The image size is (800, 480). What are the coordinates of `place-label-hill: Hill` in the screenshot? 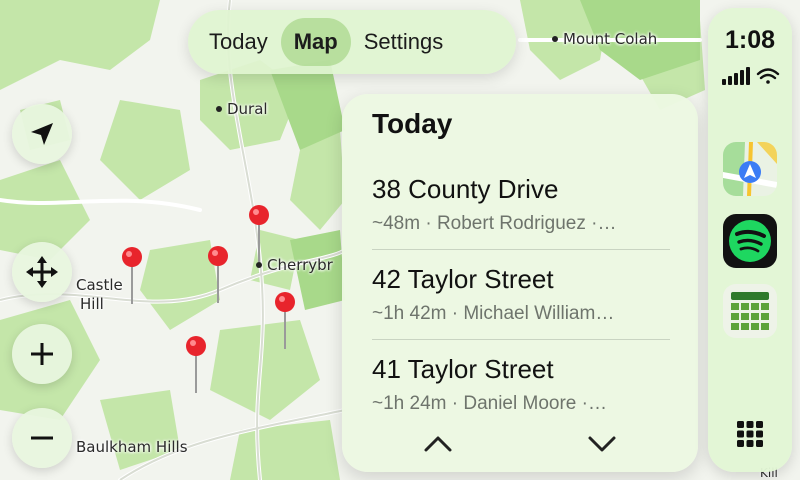 It's located at (92, 304).